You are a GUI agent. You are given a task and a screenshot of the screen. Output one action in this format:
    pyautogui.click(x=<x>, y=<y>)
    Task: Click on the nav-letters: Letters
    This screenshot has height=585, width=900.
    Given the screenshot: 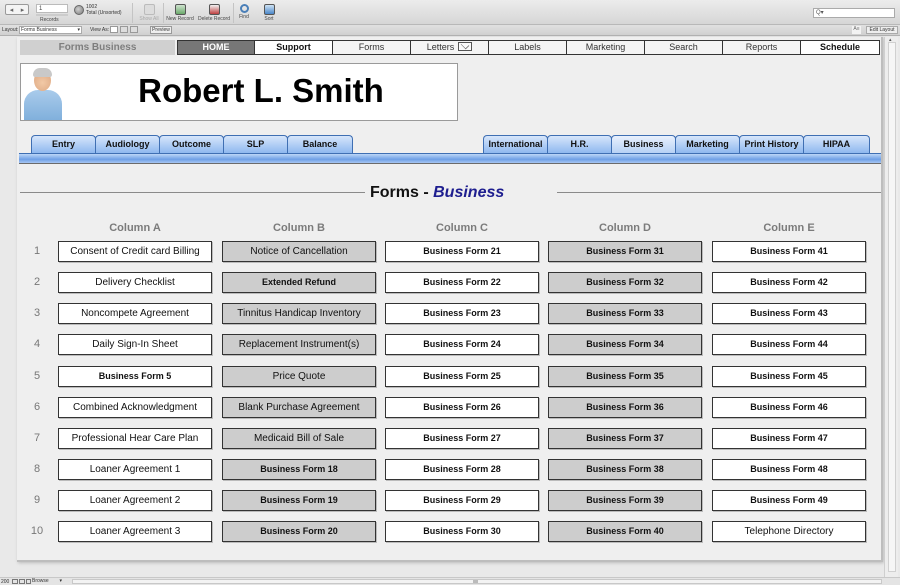 What is the action you would take?
    pyautogui.click(x=450, y=47)
    